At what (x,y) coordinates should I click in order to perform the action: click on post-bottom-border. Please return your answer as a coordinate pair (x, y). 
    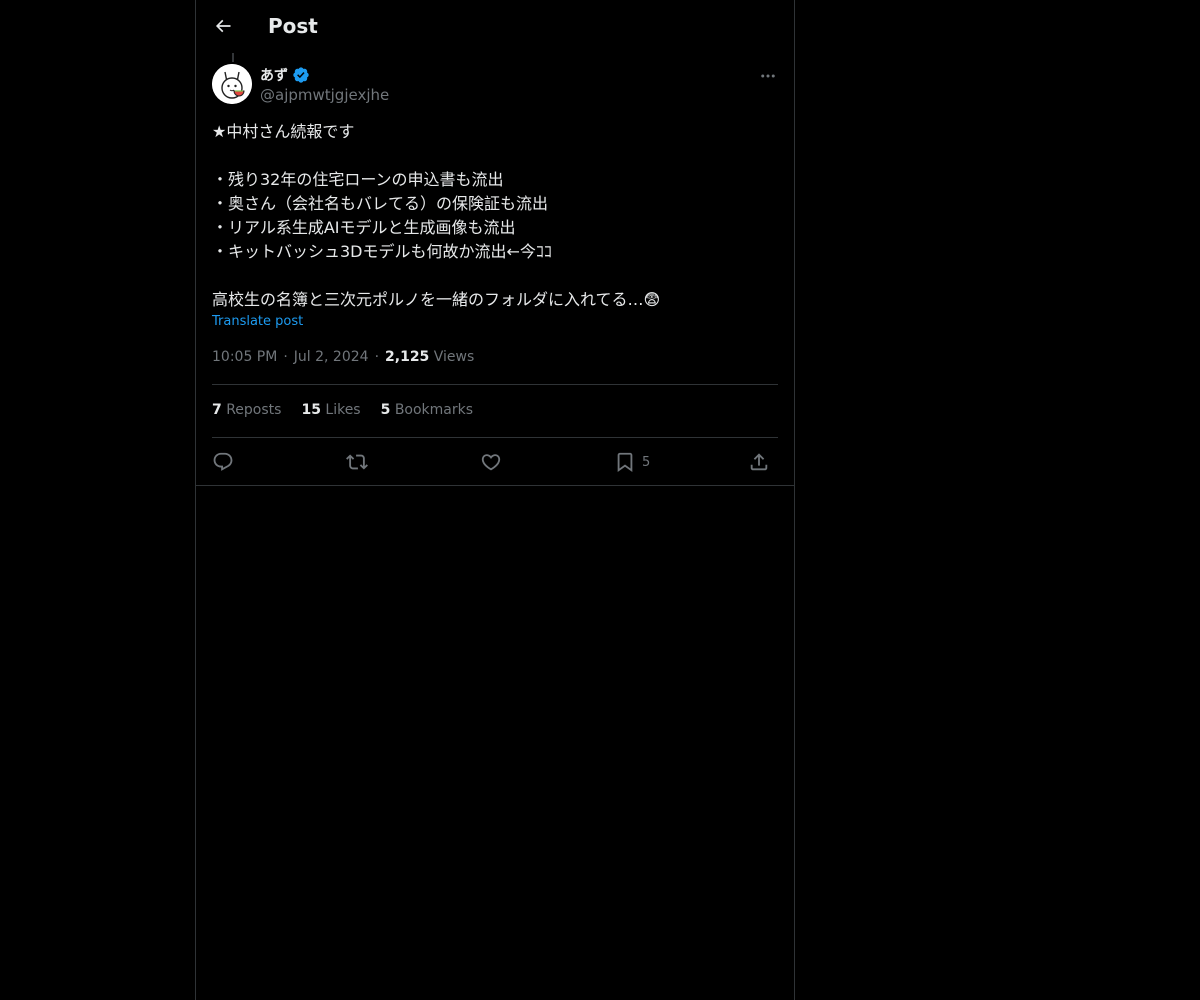
    Looking at the image, I should click on (495, 485).